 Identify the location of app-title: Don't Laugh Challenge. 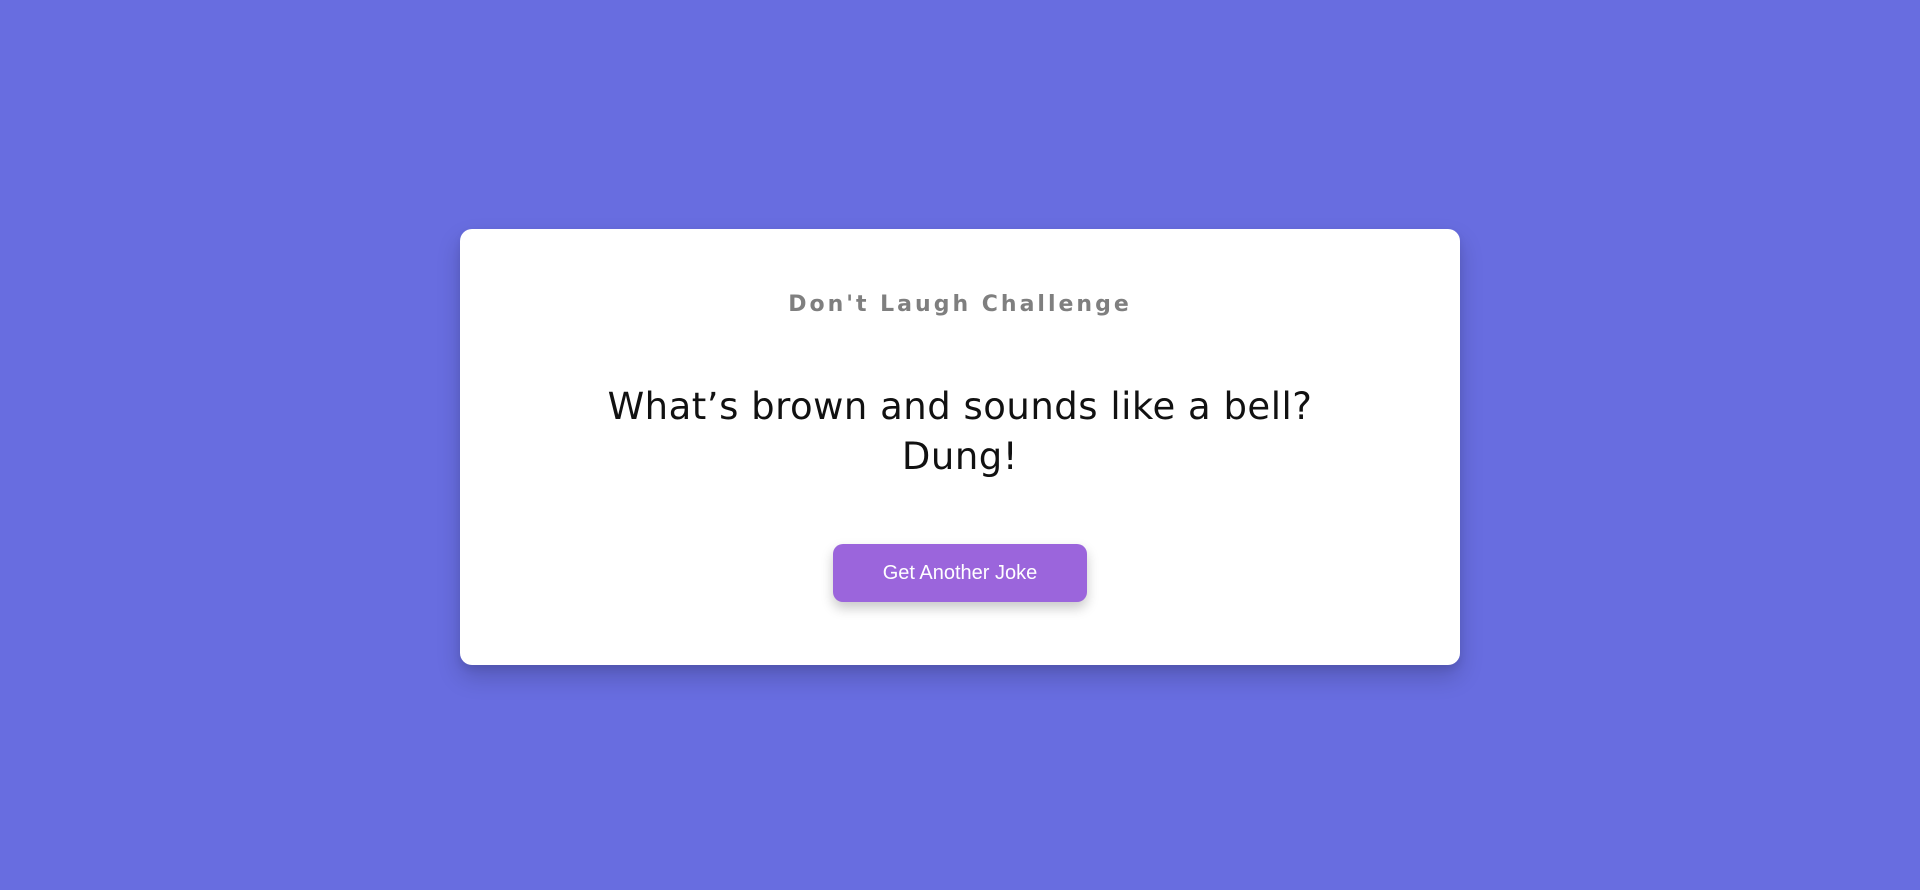
(960, 304).